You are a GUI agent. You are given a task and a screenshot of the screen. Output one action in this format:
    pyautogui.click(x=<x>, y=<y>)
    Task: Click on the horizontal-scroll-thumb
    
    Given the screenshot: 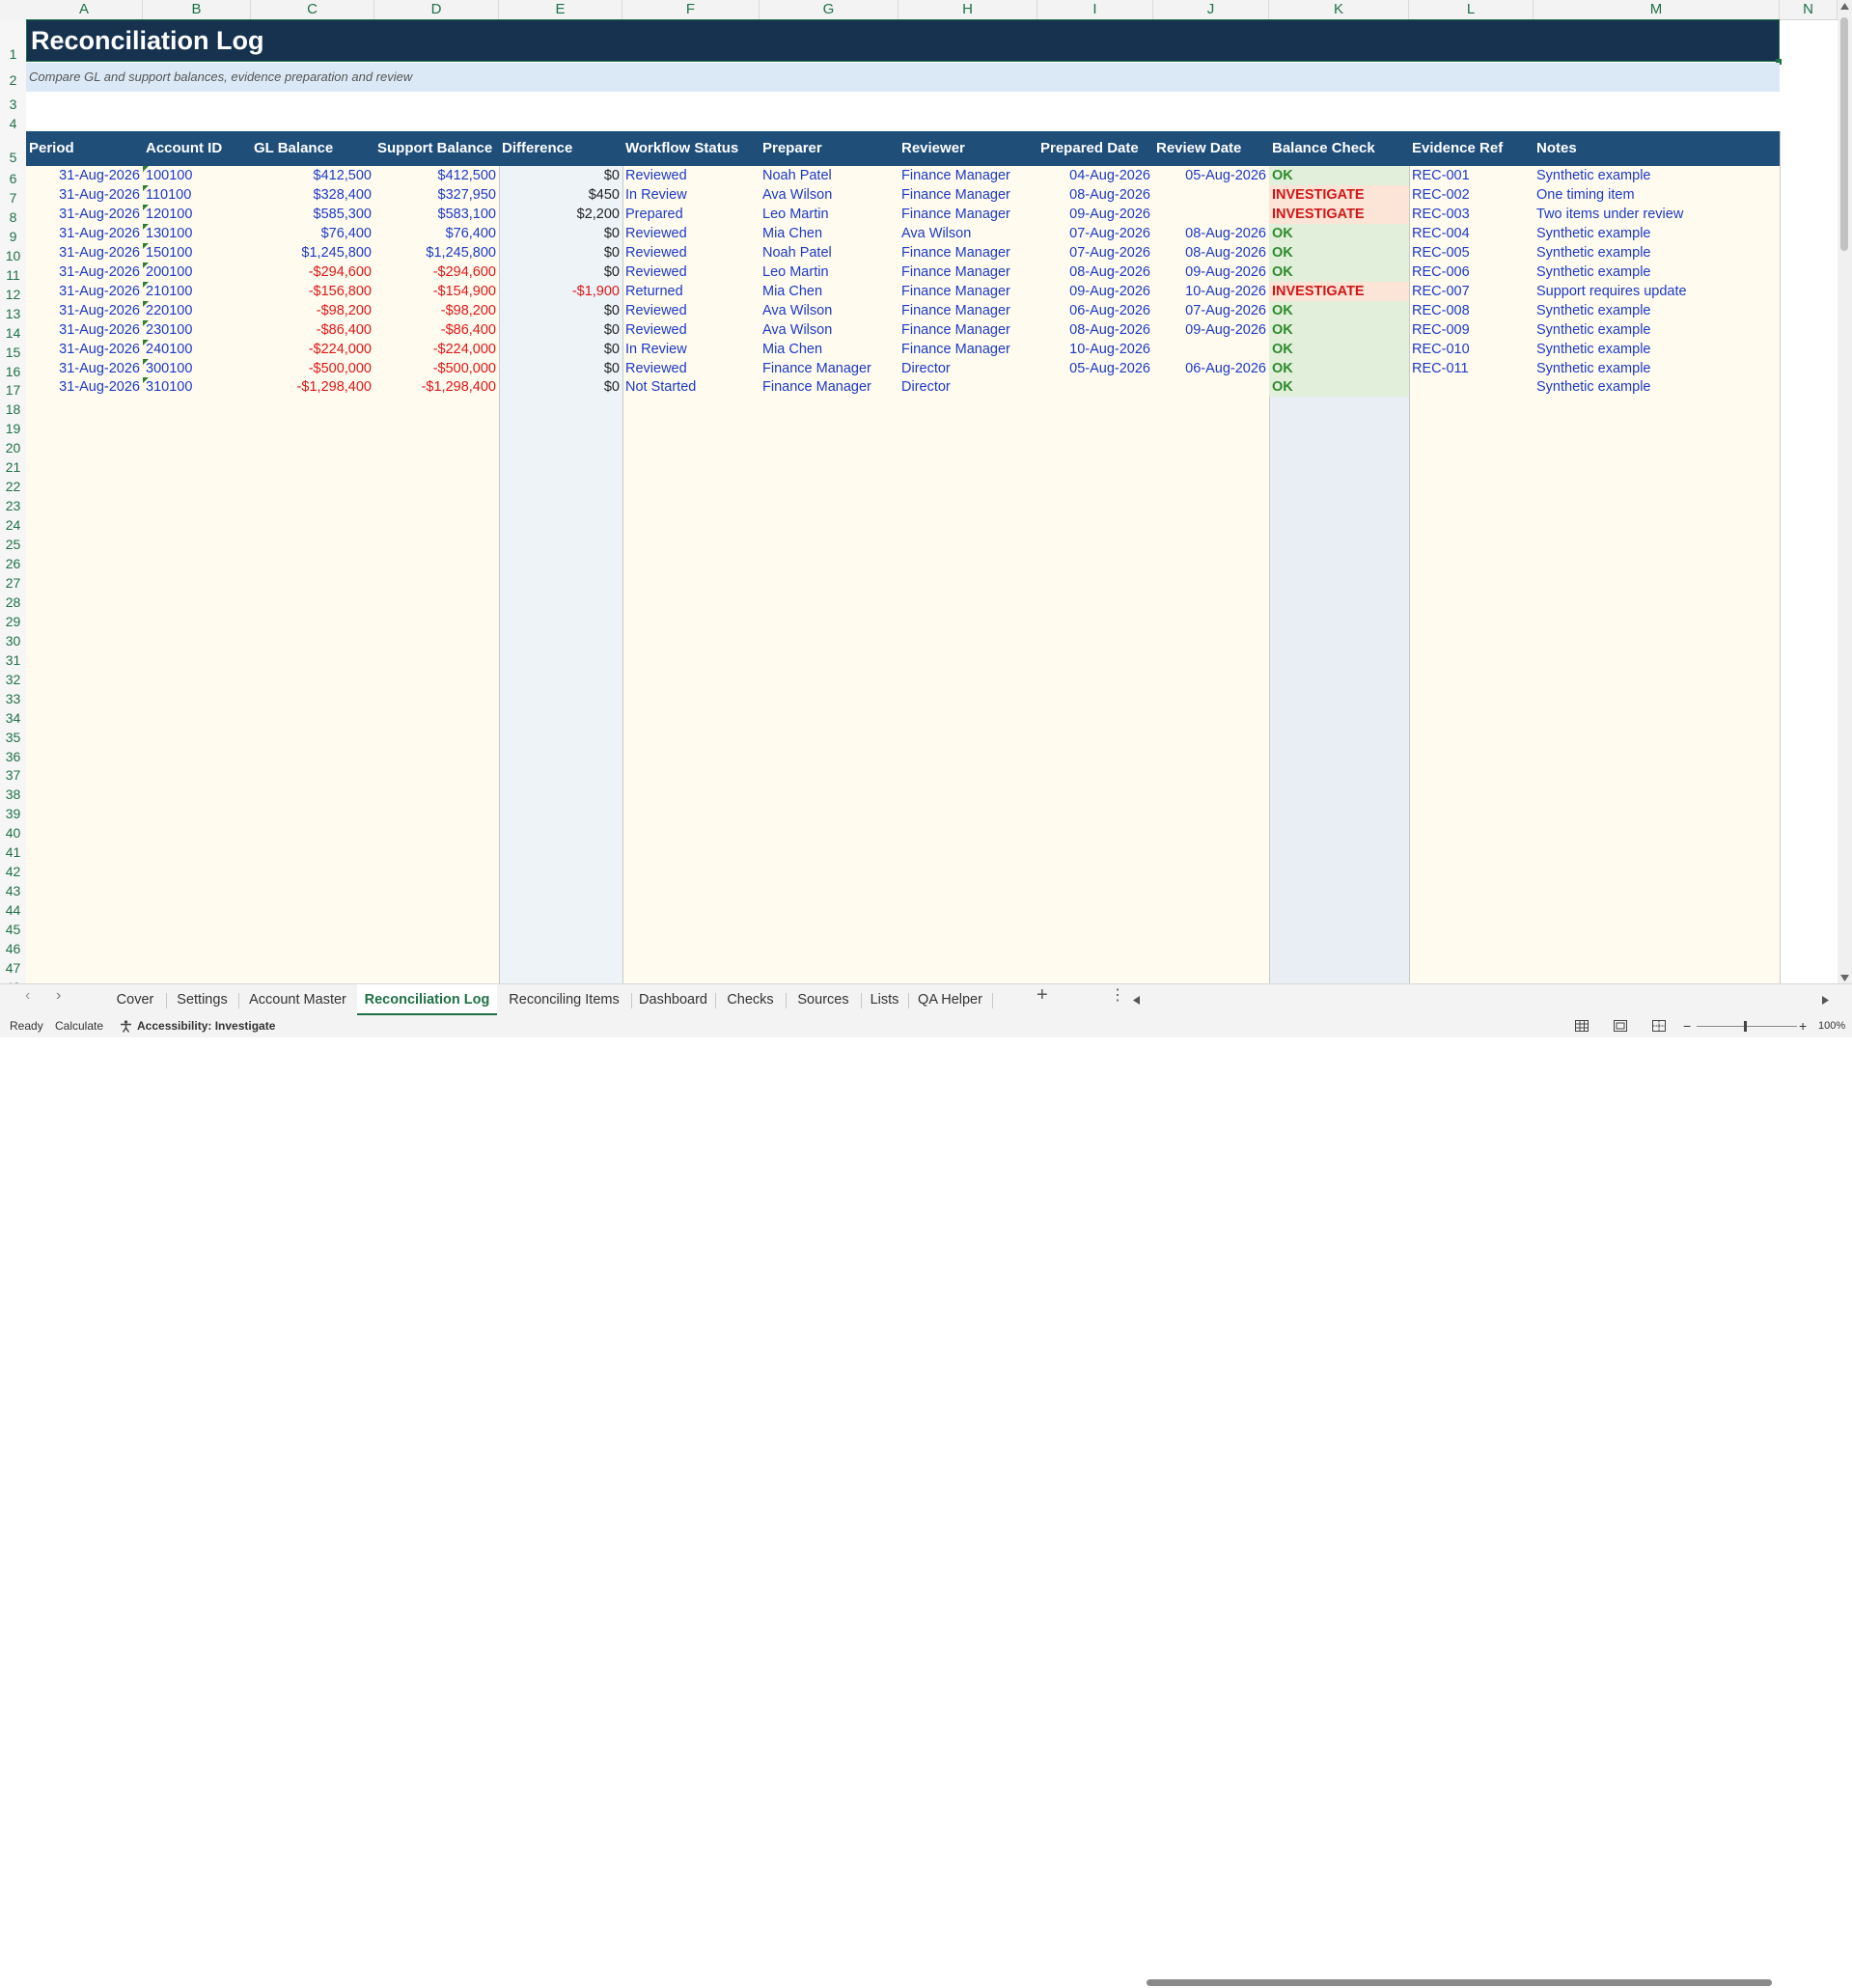 What is the action you would take?
    pyautogui.click(x=1459, y=1982)
    